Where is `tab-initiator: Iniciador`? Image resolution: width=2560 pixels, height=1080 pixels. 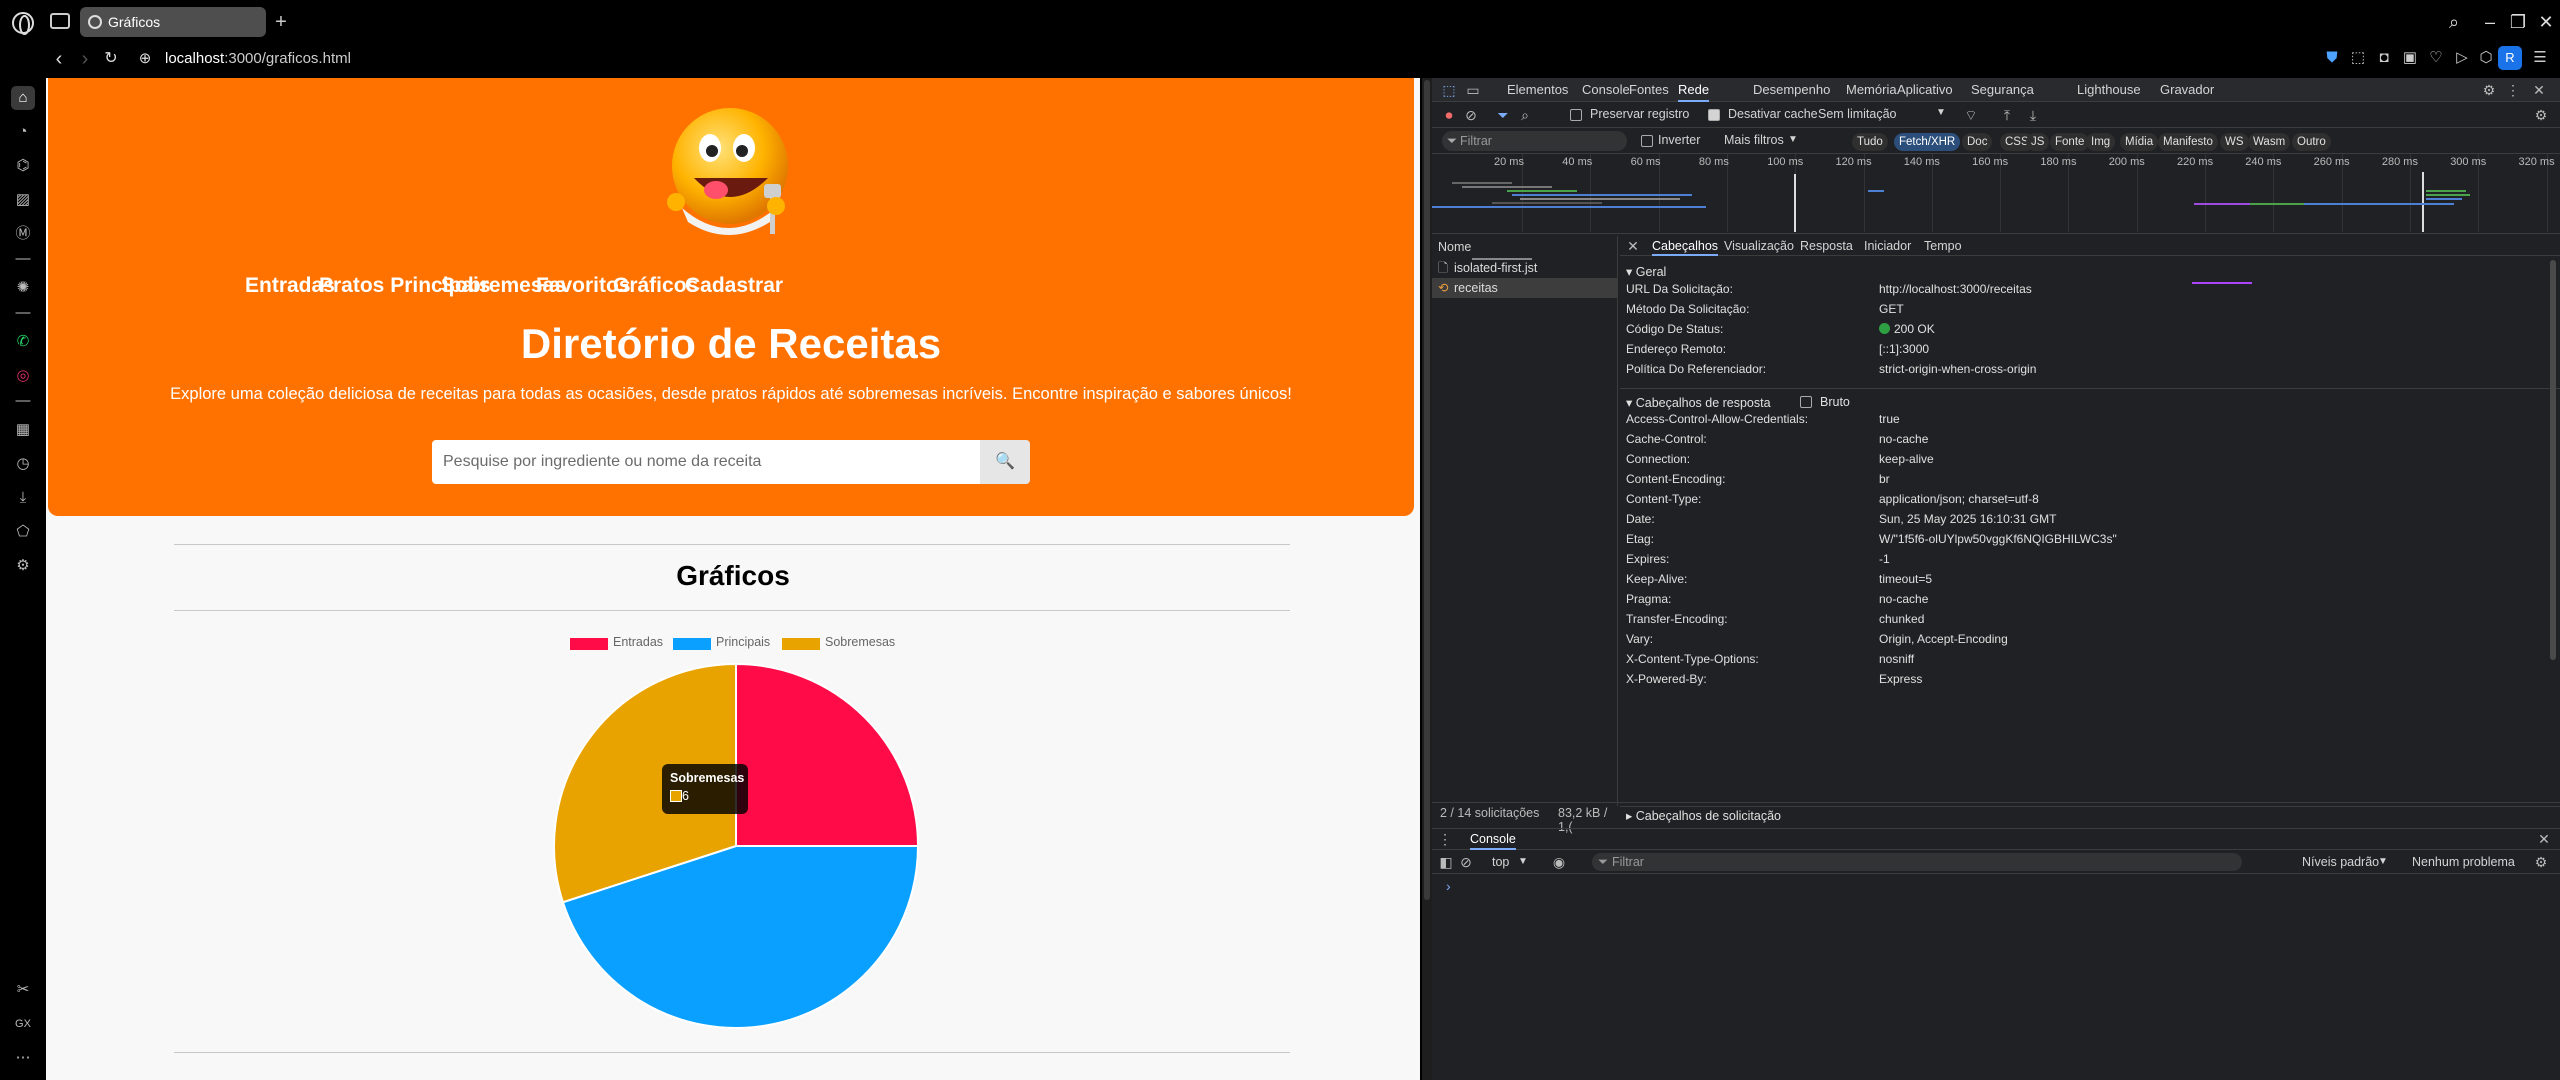
tab-initiator: Iniciador is located at coordinates (1887, 246).